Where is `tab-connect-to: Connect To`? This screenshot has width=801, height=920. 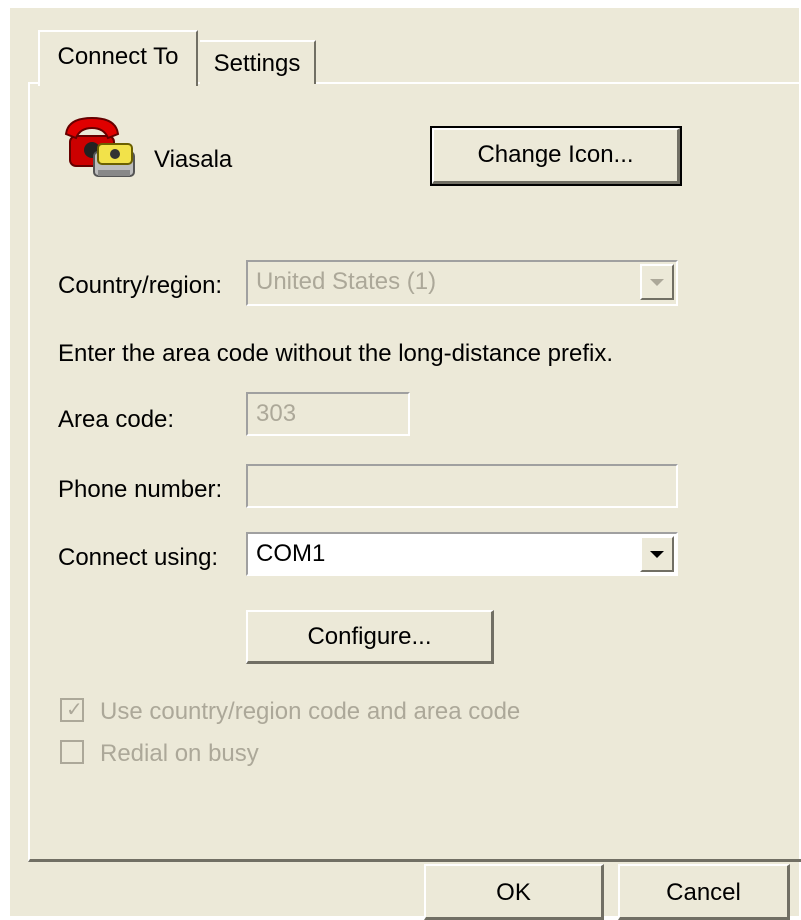 tab-connect-to: Connect To is located at coordinates (118, 58).